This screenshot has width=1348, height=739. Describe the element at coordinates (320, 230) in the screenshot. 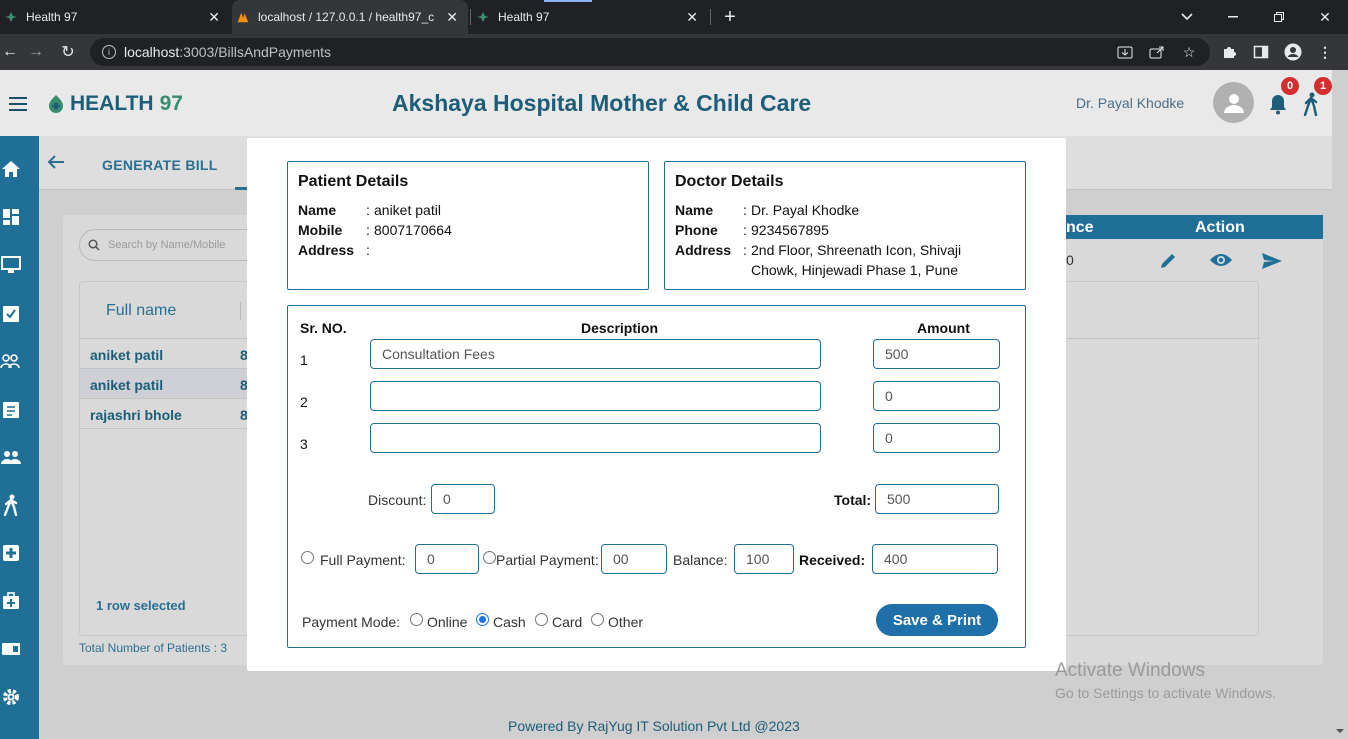

I see `patient-mobile-label: Mobile` at that location.